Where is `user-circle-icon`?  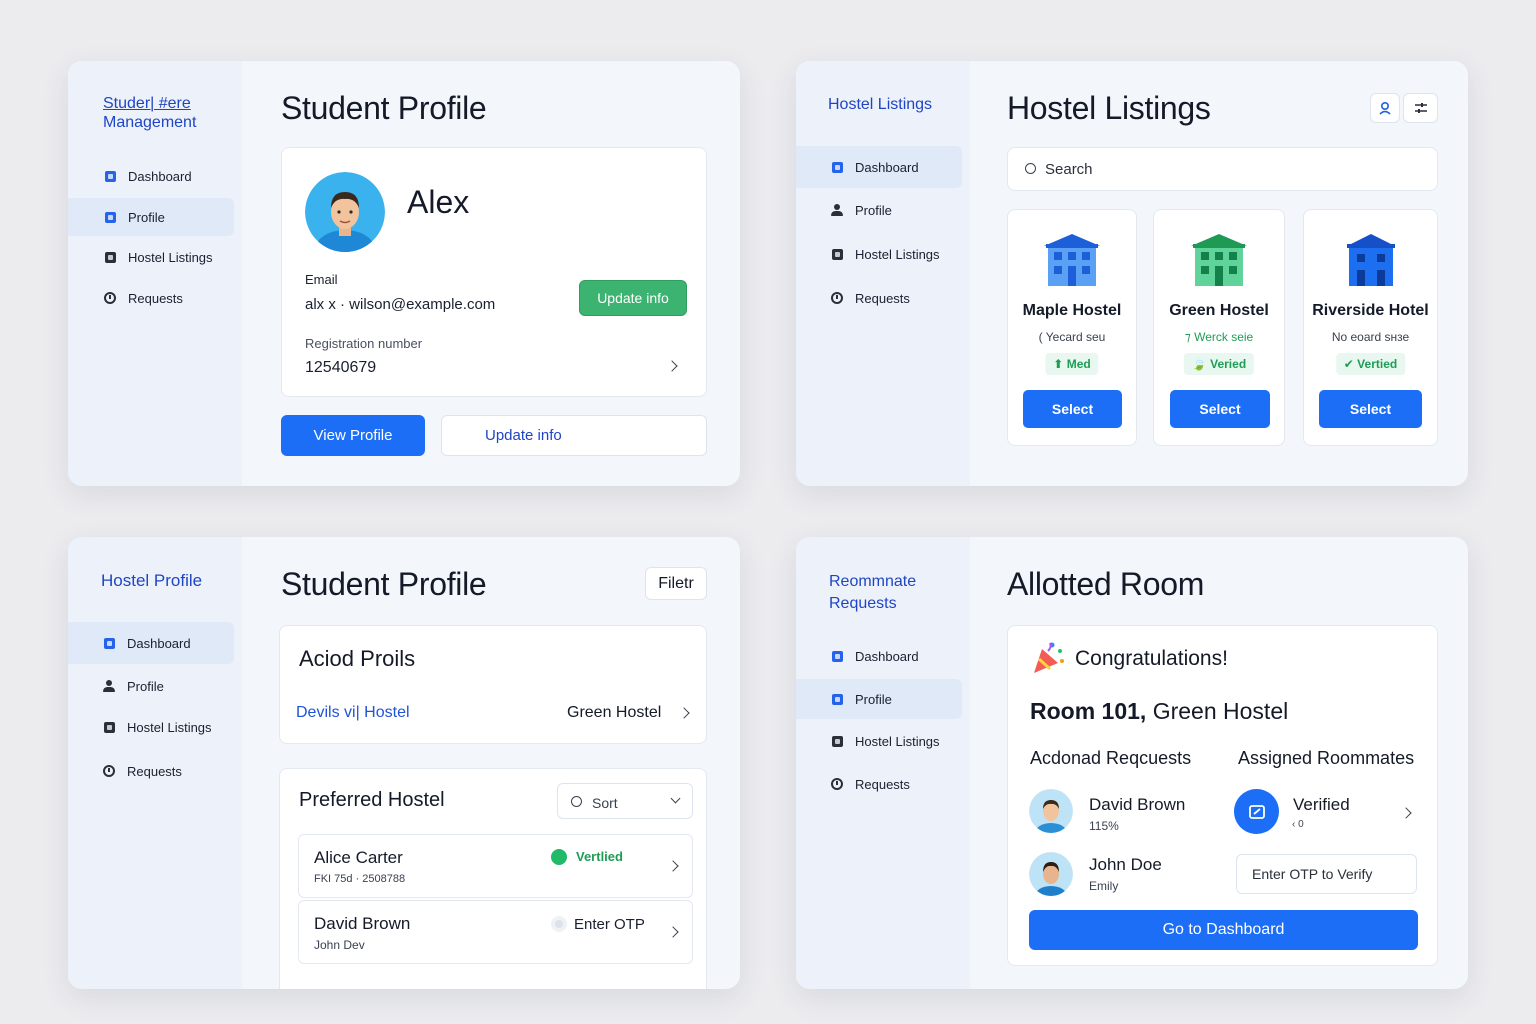 user-circle-icon is located at coordinates (1385, 108).